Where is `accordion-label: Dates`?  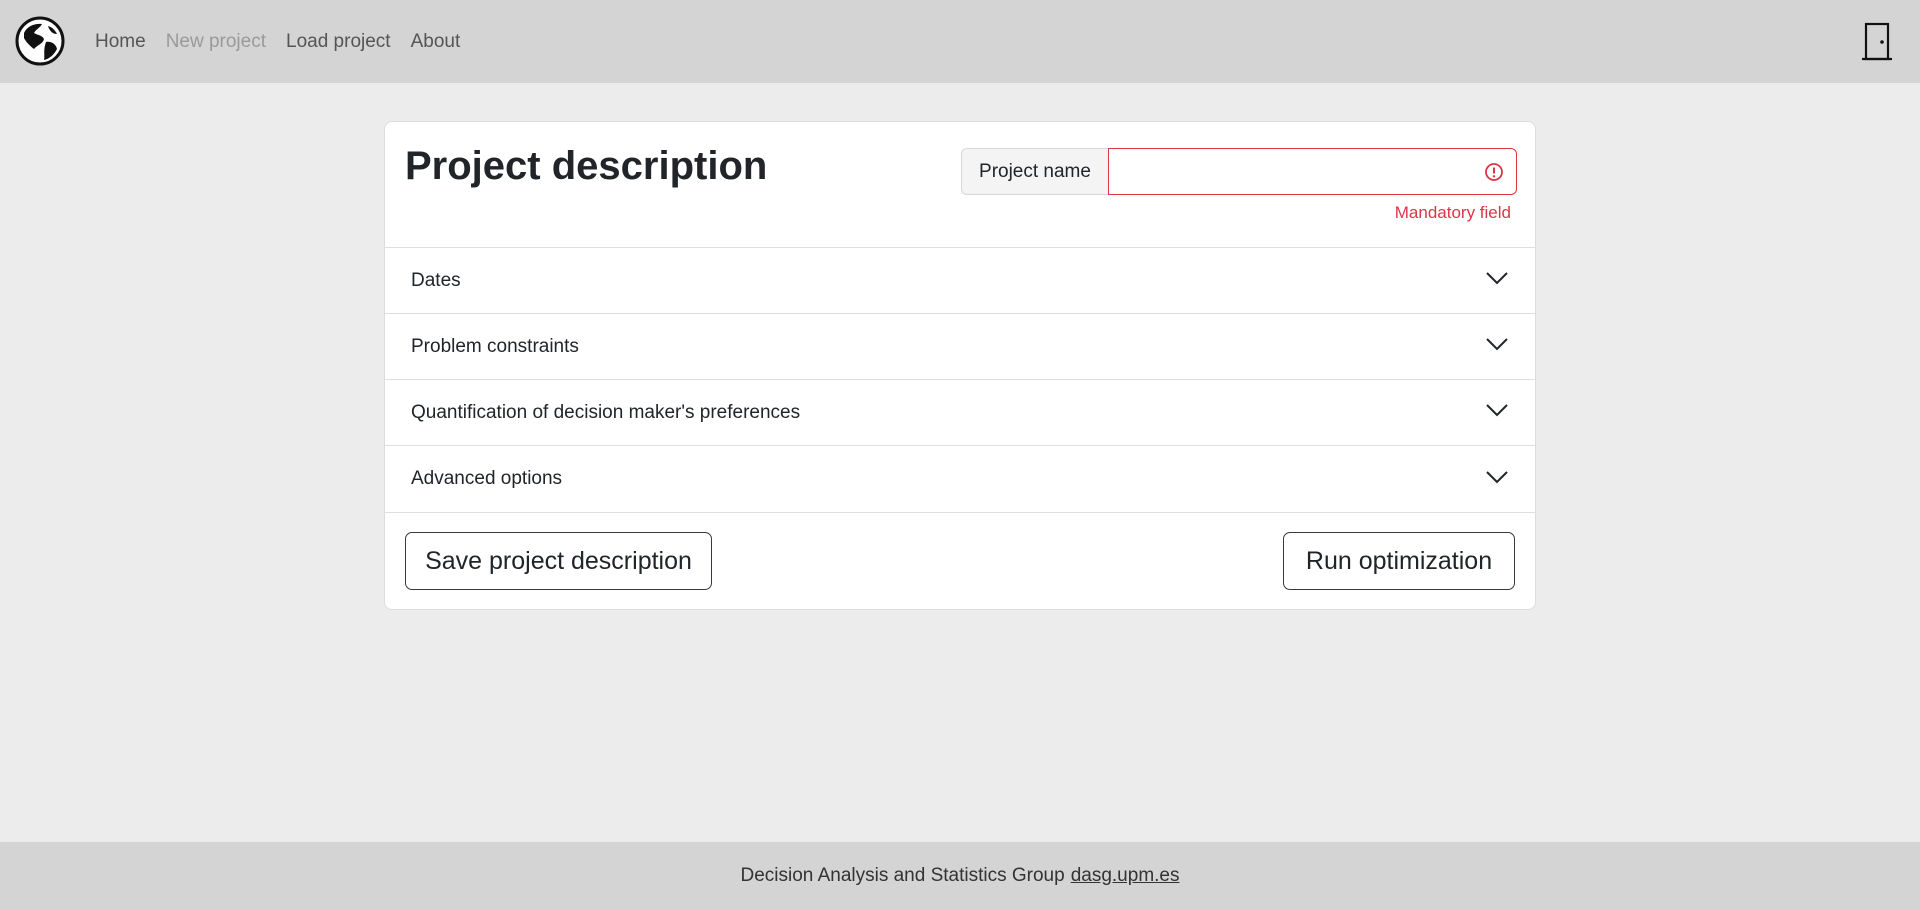
accordion-label: Dates is located at coordinates (436, 280).